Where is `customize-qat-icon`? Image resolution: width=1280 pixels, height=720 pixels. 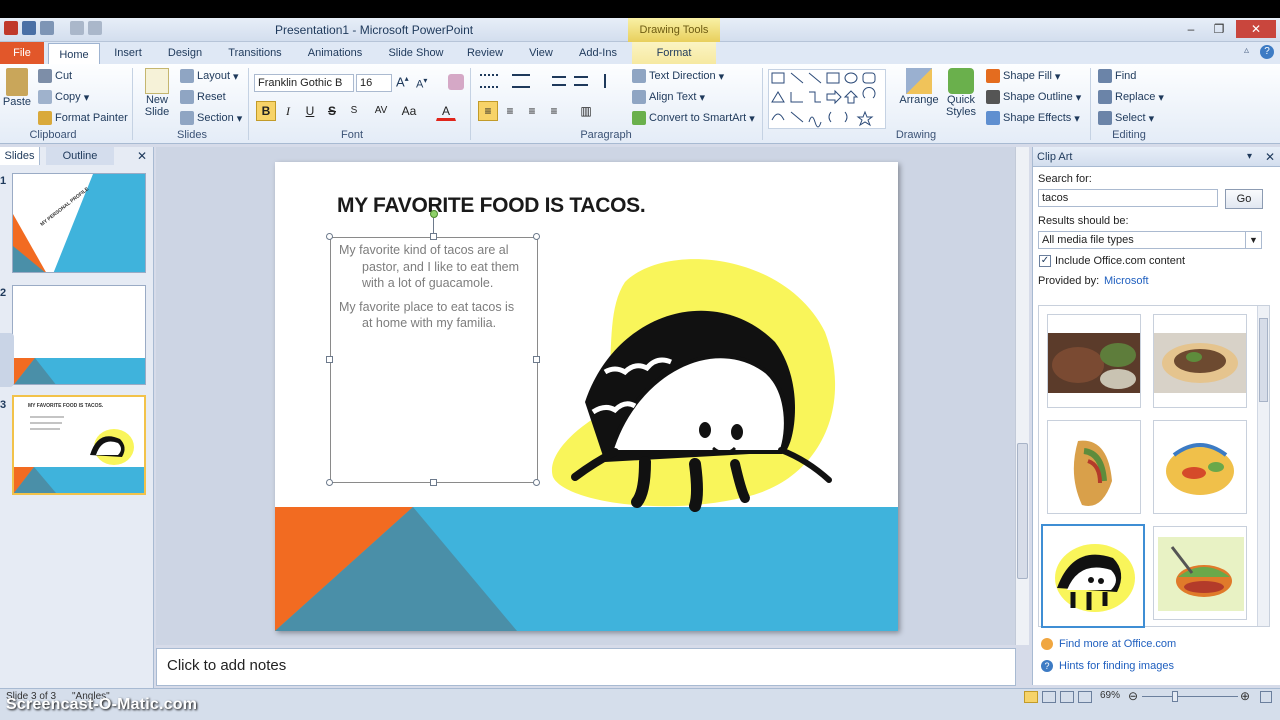 customize-qat-icon is located at coordinates (95, 28).